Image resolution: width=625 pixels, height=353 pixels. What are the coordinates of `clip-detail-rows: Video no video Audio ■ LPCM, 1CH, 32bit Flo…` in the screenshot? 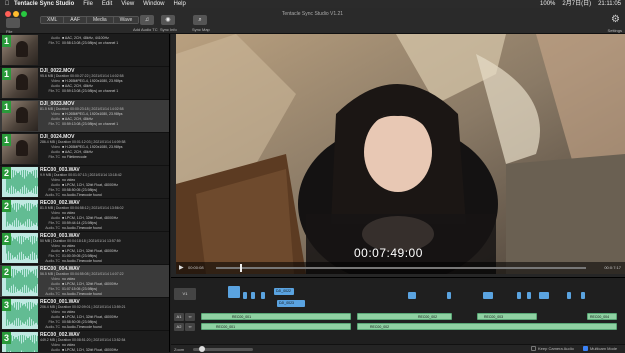 It's located at (79, 287).